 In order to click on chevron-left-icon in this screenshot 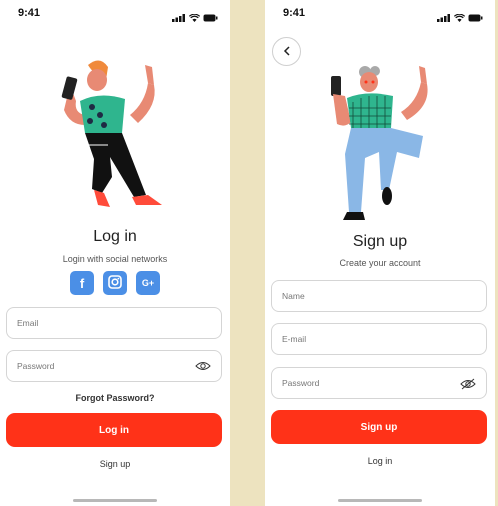, I will do `click(287, 52)`.